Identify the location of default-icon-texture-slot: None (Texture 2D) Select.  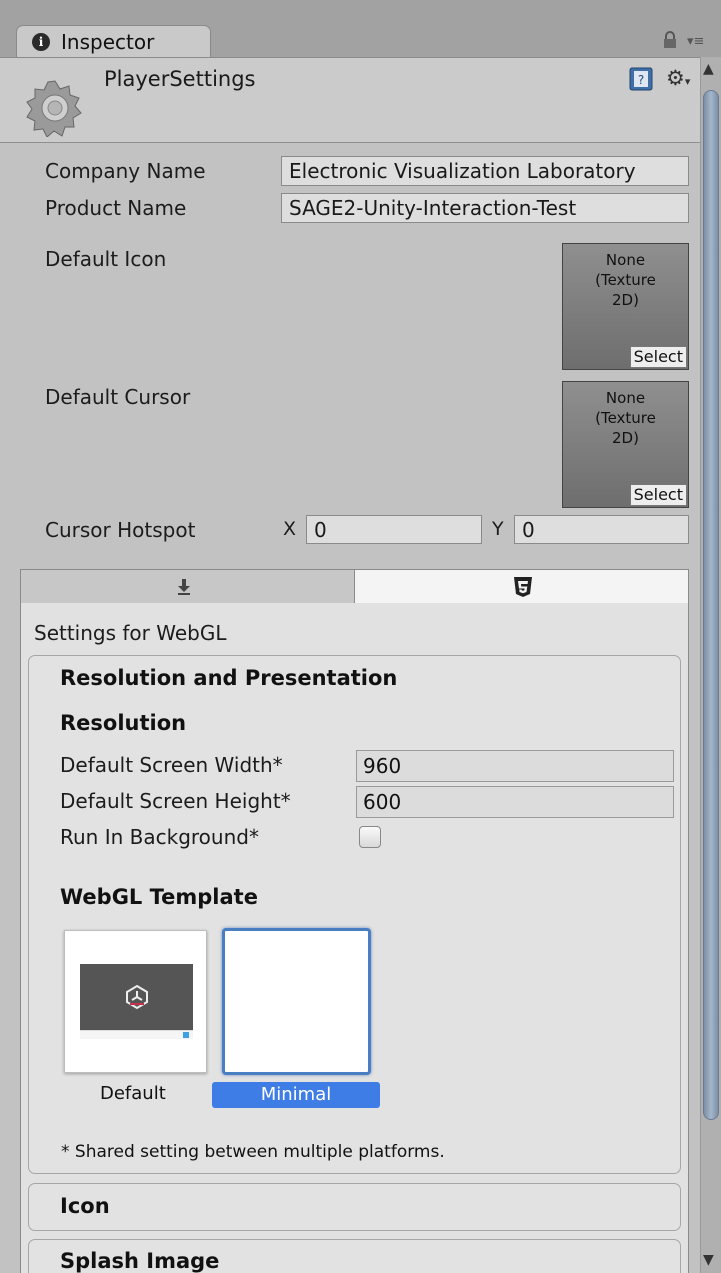
(625, 306).